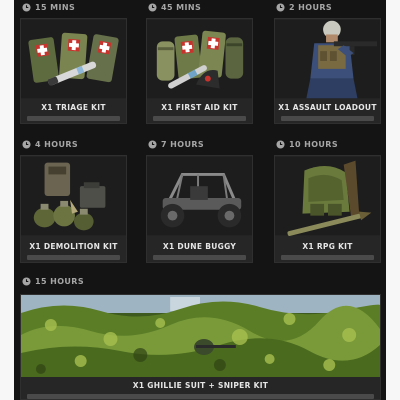 The image size is (400, 400). Describe the element at coordinates (57, 144) in the screenshot. I see `timer-text: 4 HOURS` at that location.